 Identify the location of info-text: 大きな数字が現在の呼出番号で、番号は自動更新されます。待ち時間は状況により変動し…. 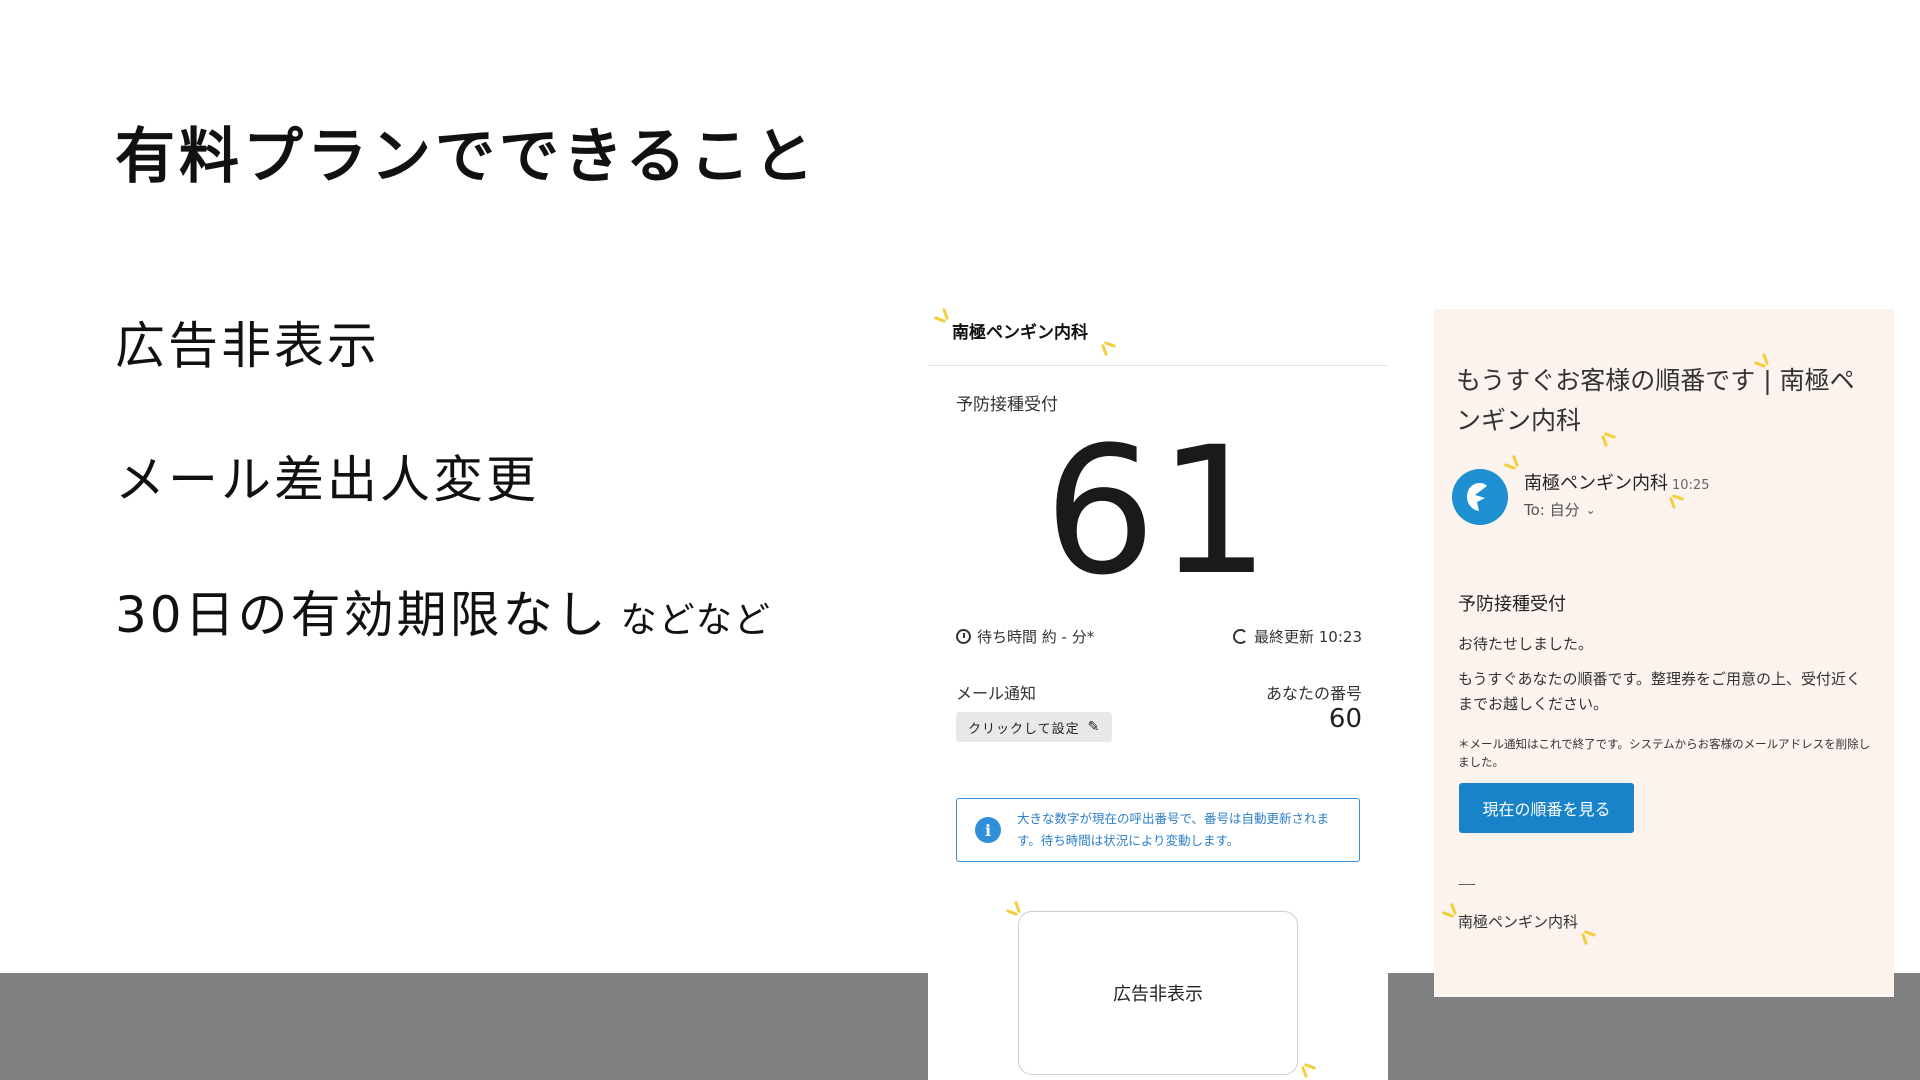
(1173, 829).